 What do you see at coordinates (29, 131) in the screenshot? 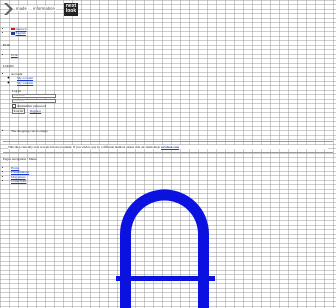
I see `cart-status: The shopping cart is empty` at bounding box center [29, 131].